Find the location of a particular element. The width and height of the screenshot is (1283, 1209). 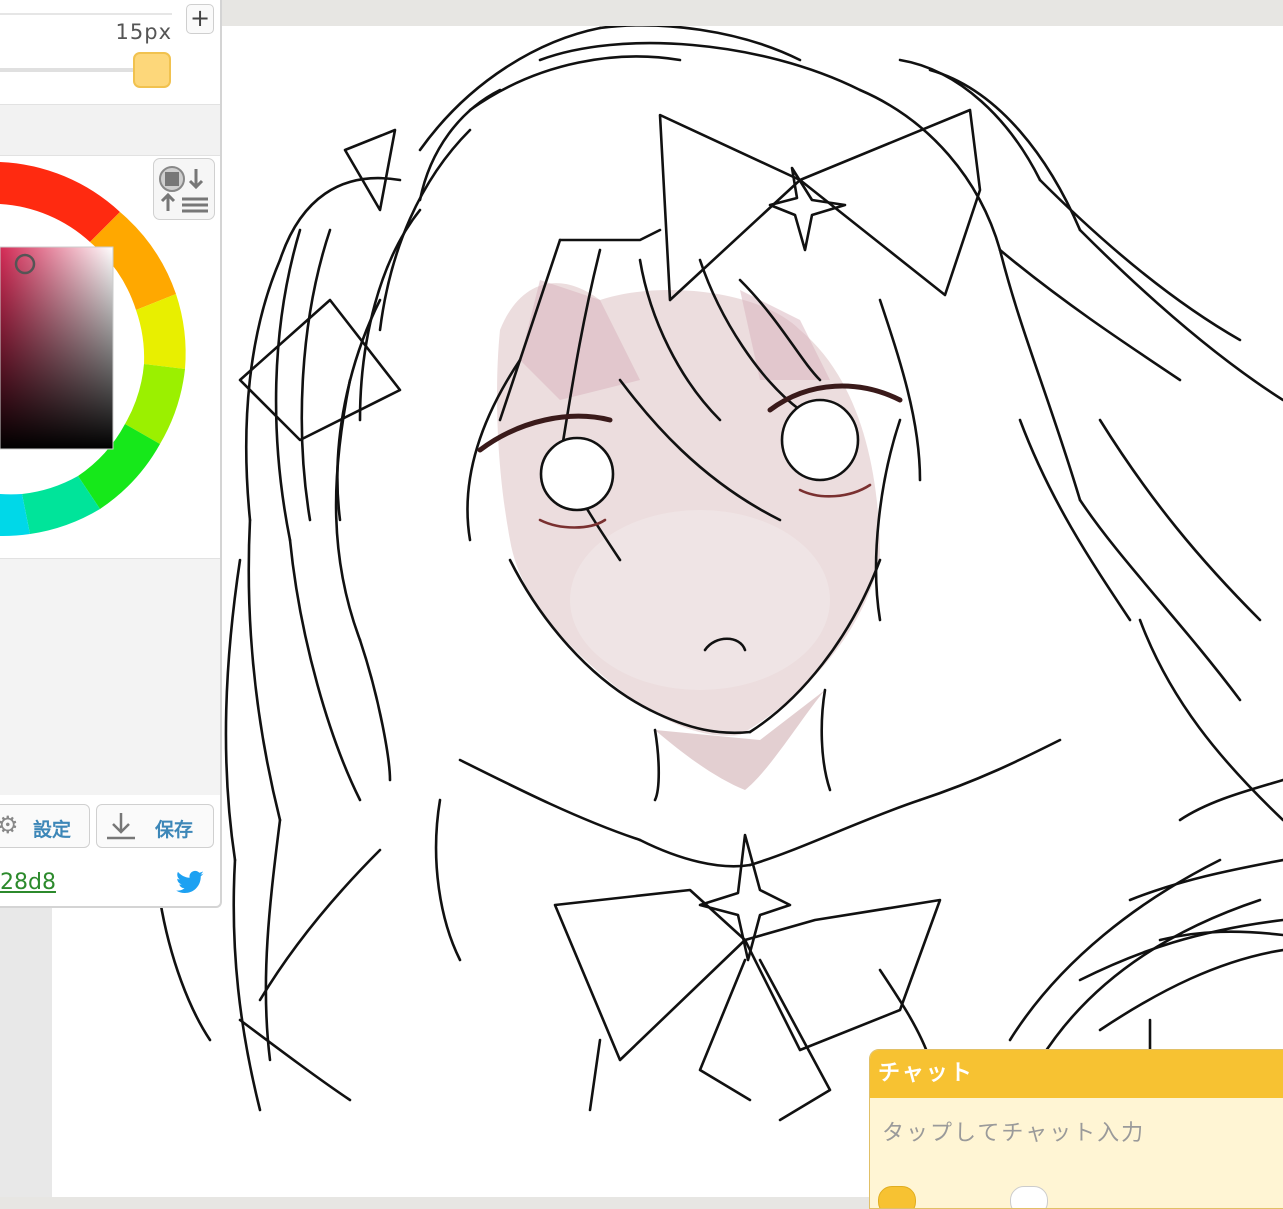

increase-size-button: + is located at coordinates (200, 19).